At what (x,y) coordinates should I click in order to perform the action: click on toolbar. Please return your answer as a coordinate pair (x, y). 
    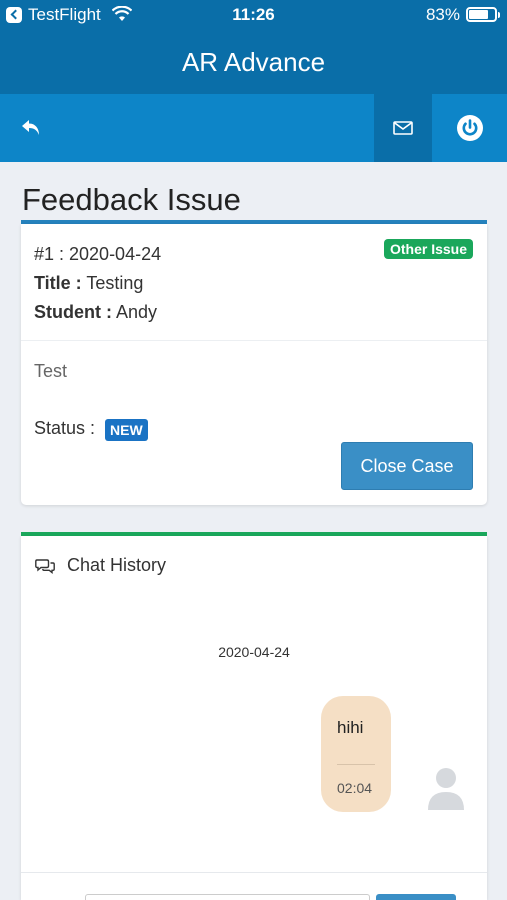
    Looking at the image, I should click on (253, 128).